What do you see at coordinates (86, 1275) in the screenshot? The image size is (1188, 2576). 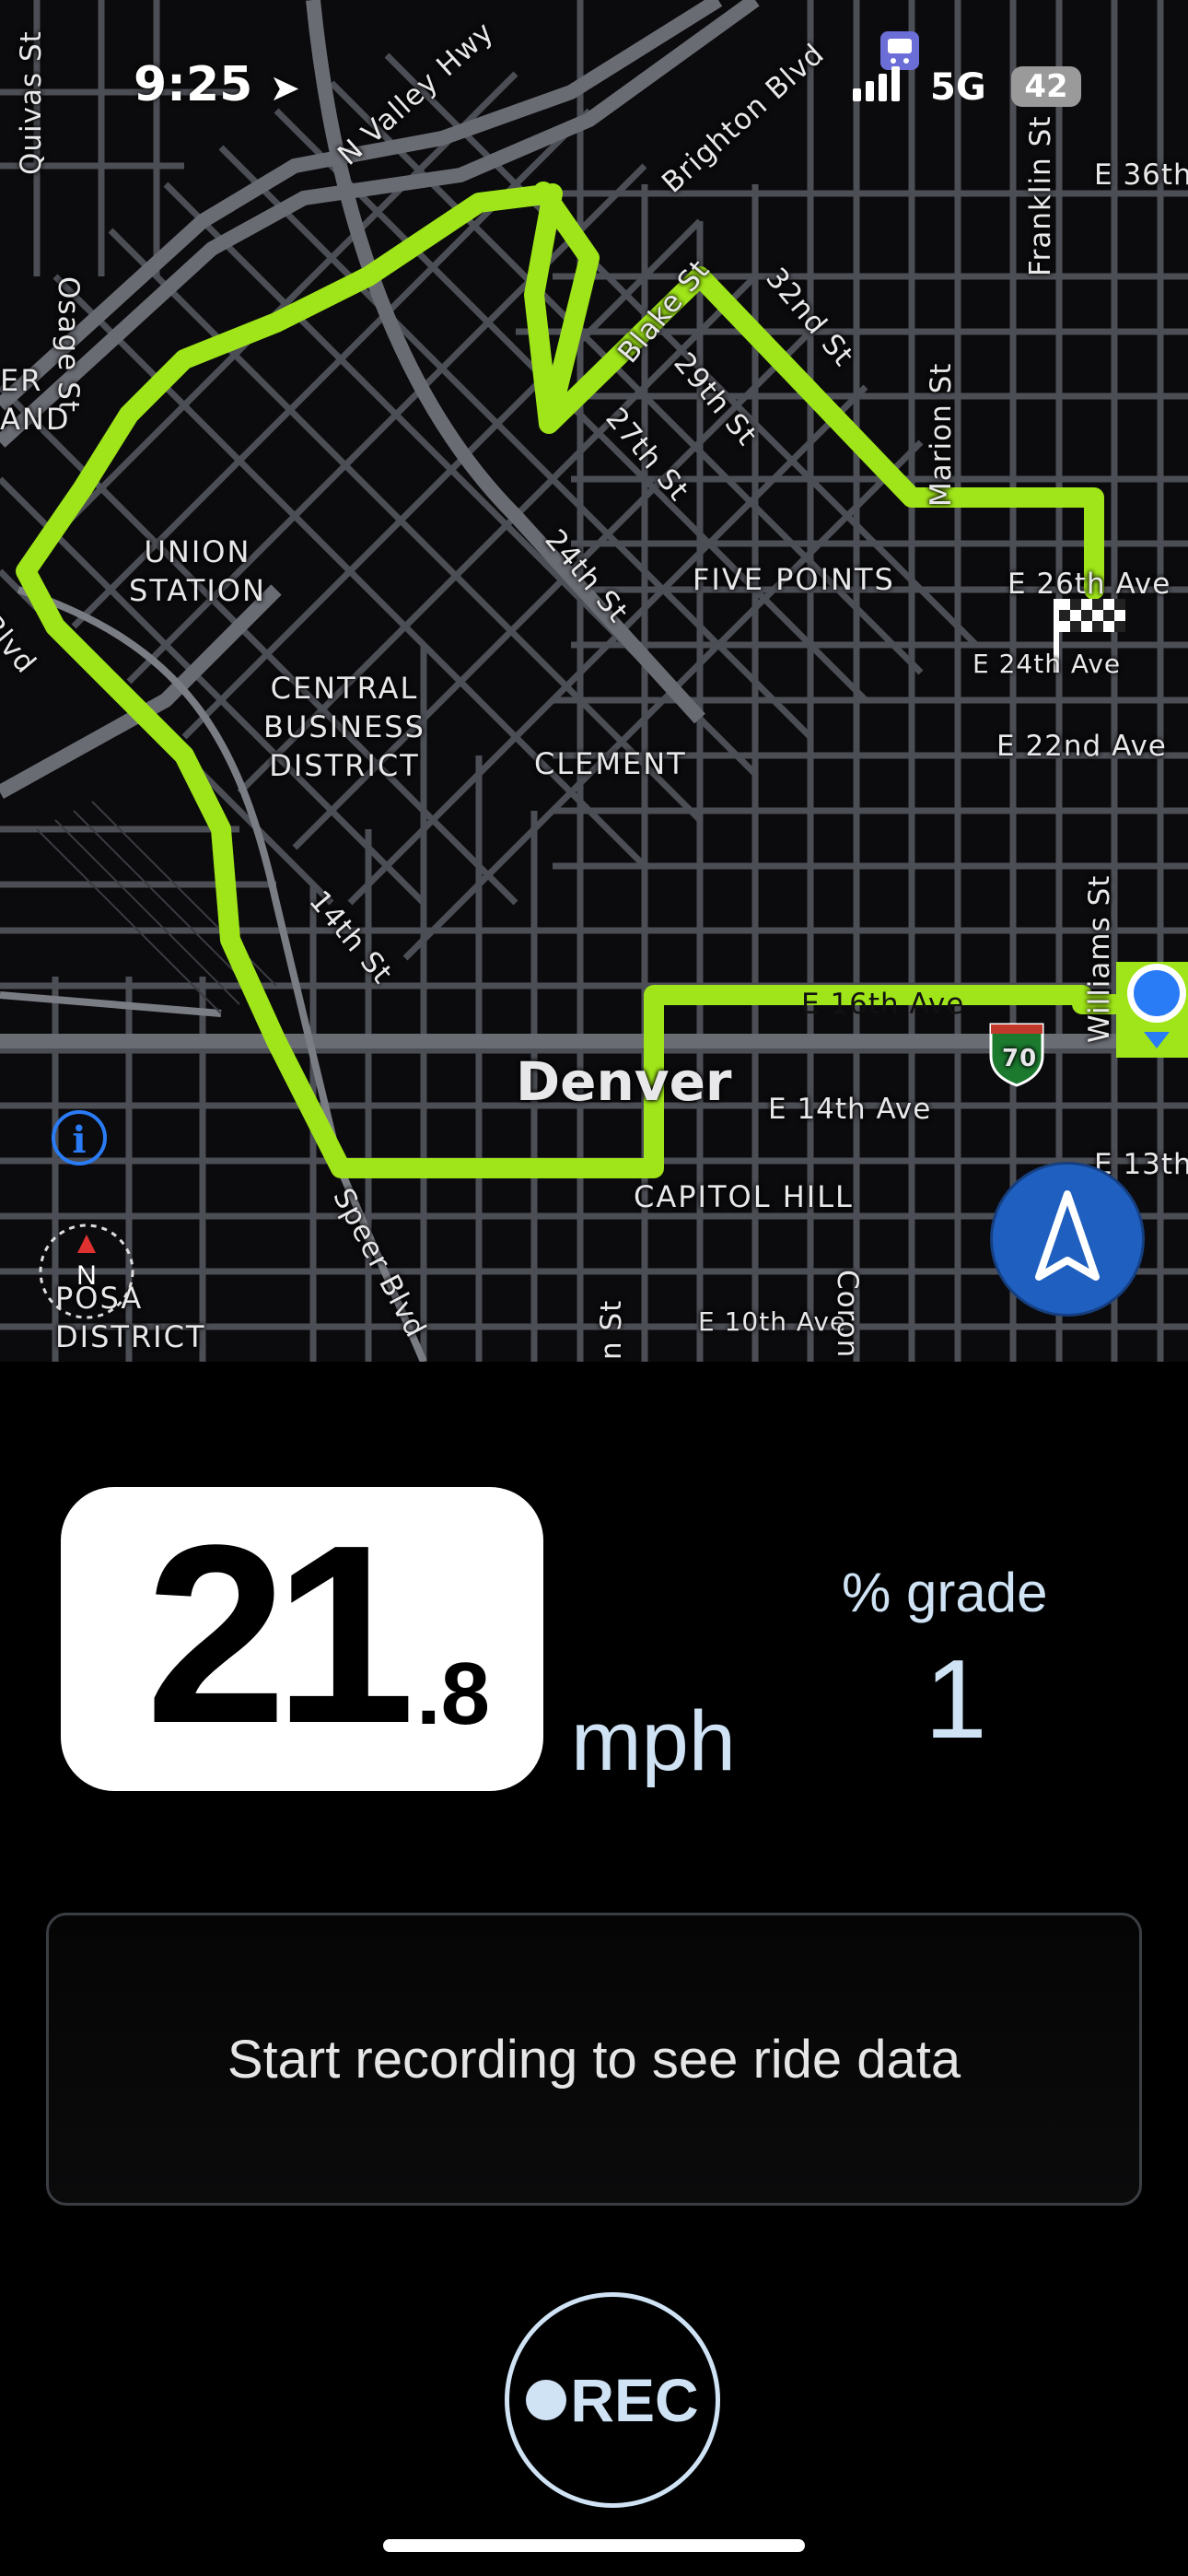 I see `compass-letter: N` at bounding box center [86, 1275].